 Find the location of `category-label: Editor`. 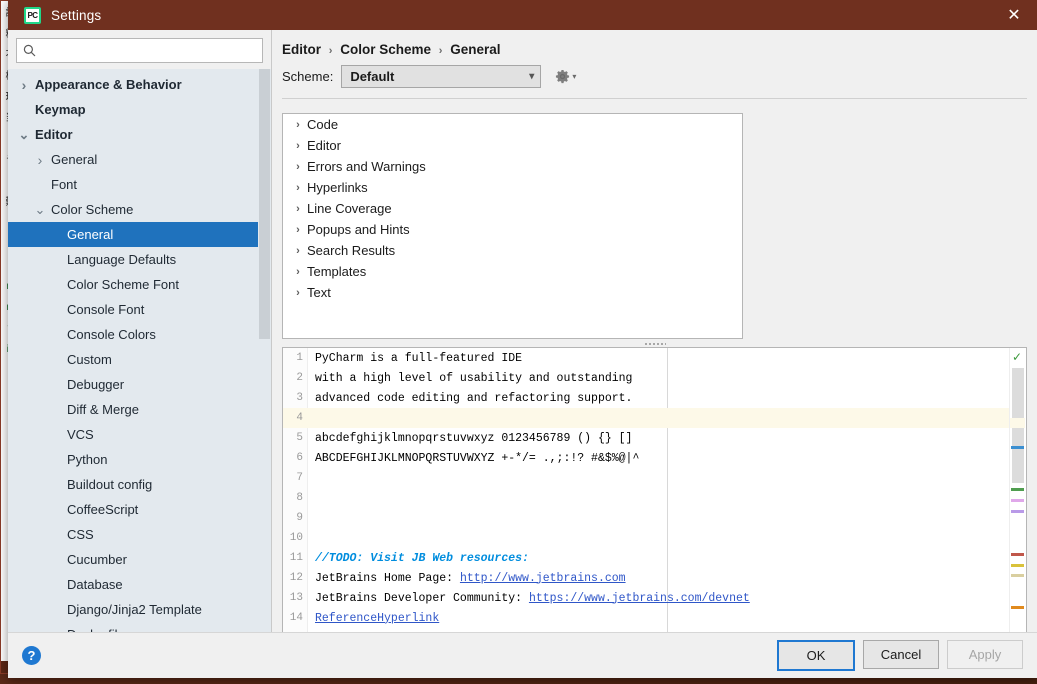

category-label: Editor is located at coordinates (324, 145).